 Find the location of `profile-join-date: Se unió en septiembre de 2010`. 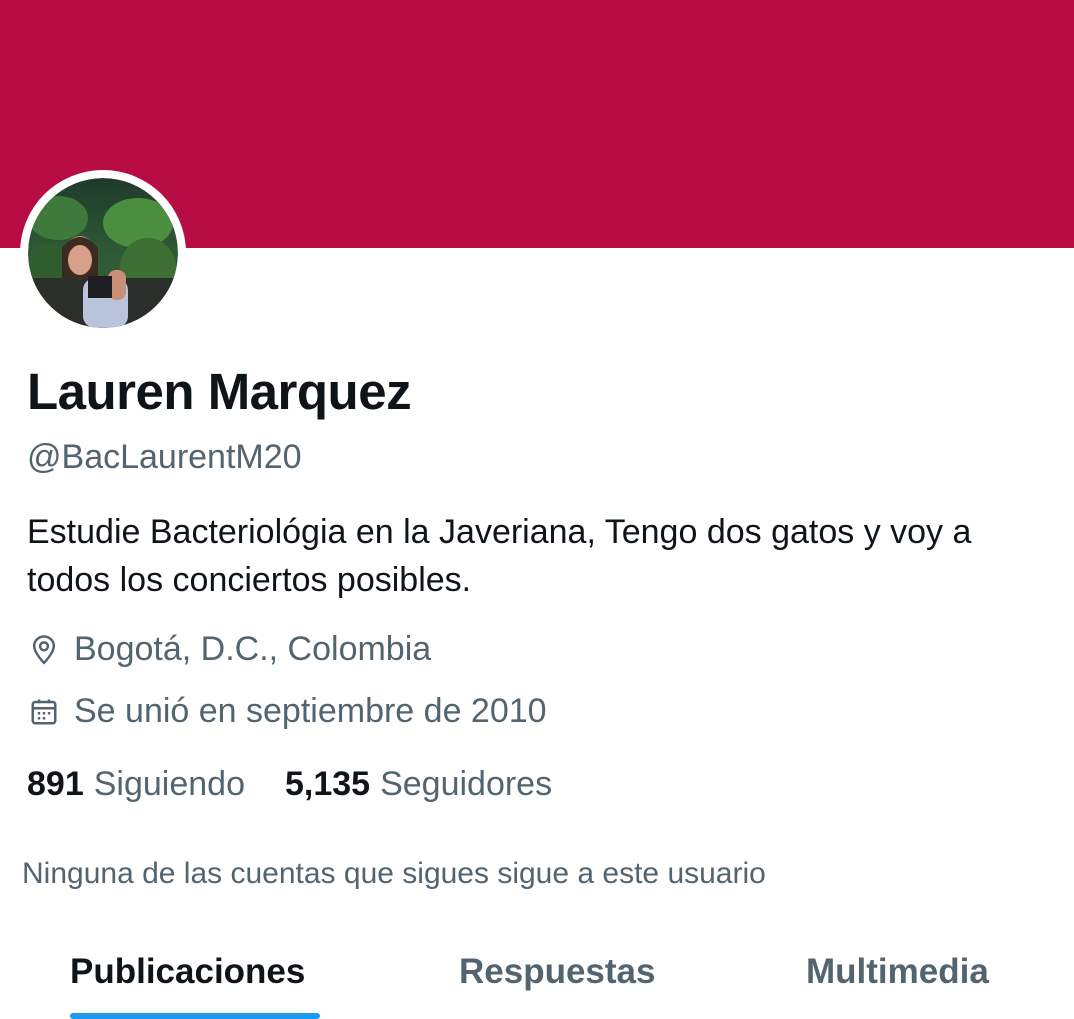

profile-join-date: Se unió en septiembre de 2010 is located at coordinates (287, 711).